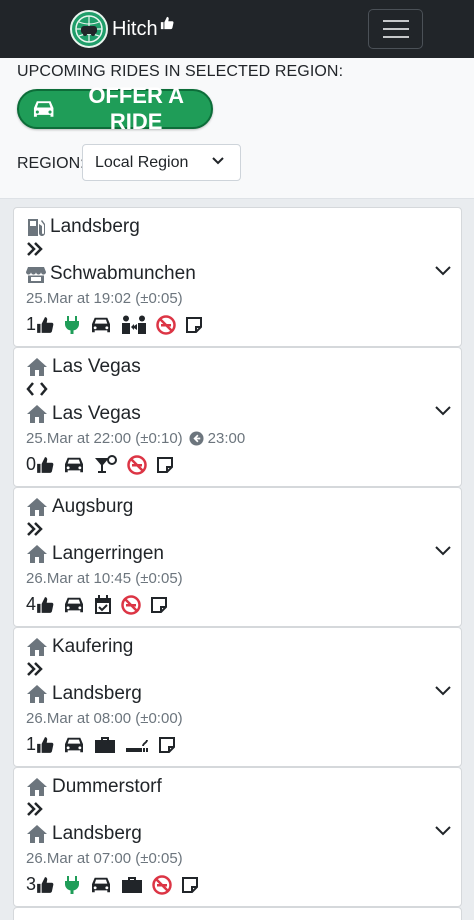  What do you see at coordinates (31, 464) in the screenshot?
I see `seat-count: 0` at bounding box center [31, 464].